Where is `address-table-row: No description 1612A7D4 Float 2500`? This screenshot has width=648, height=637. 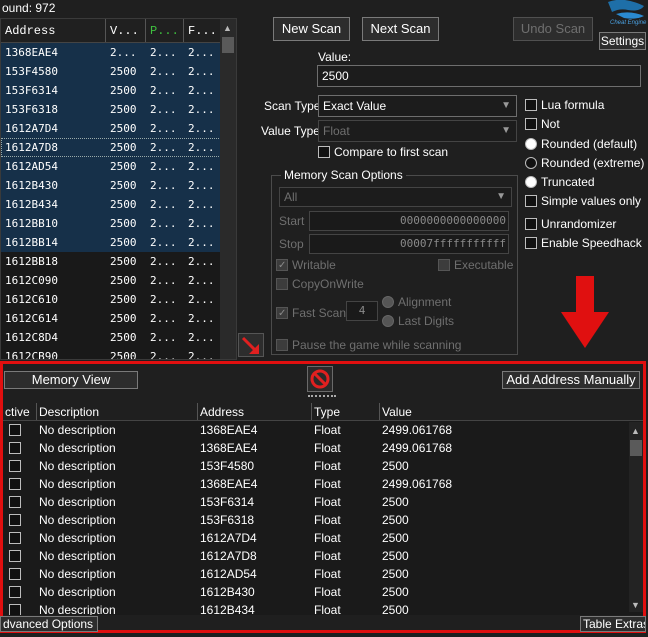
address-table-row: No description 1612A7D4 Float 2500 is located at coordinates (323, 538).